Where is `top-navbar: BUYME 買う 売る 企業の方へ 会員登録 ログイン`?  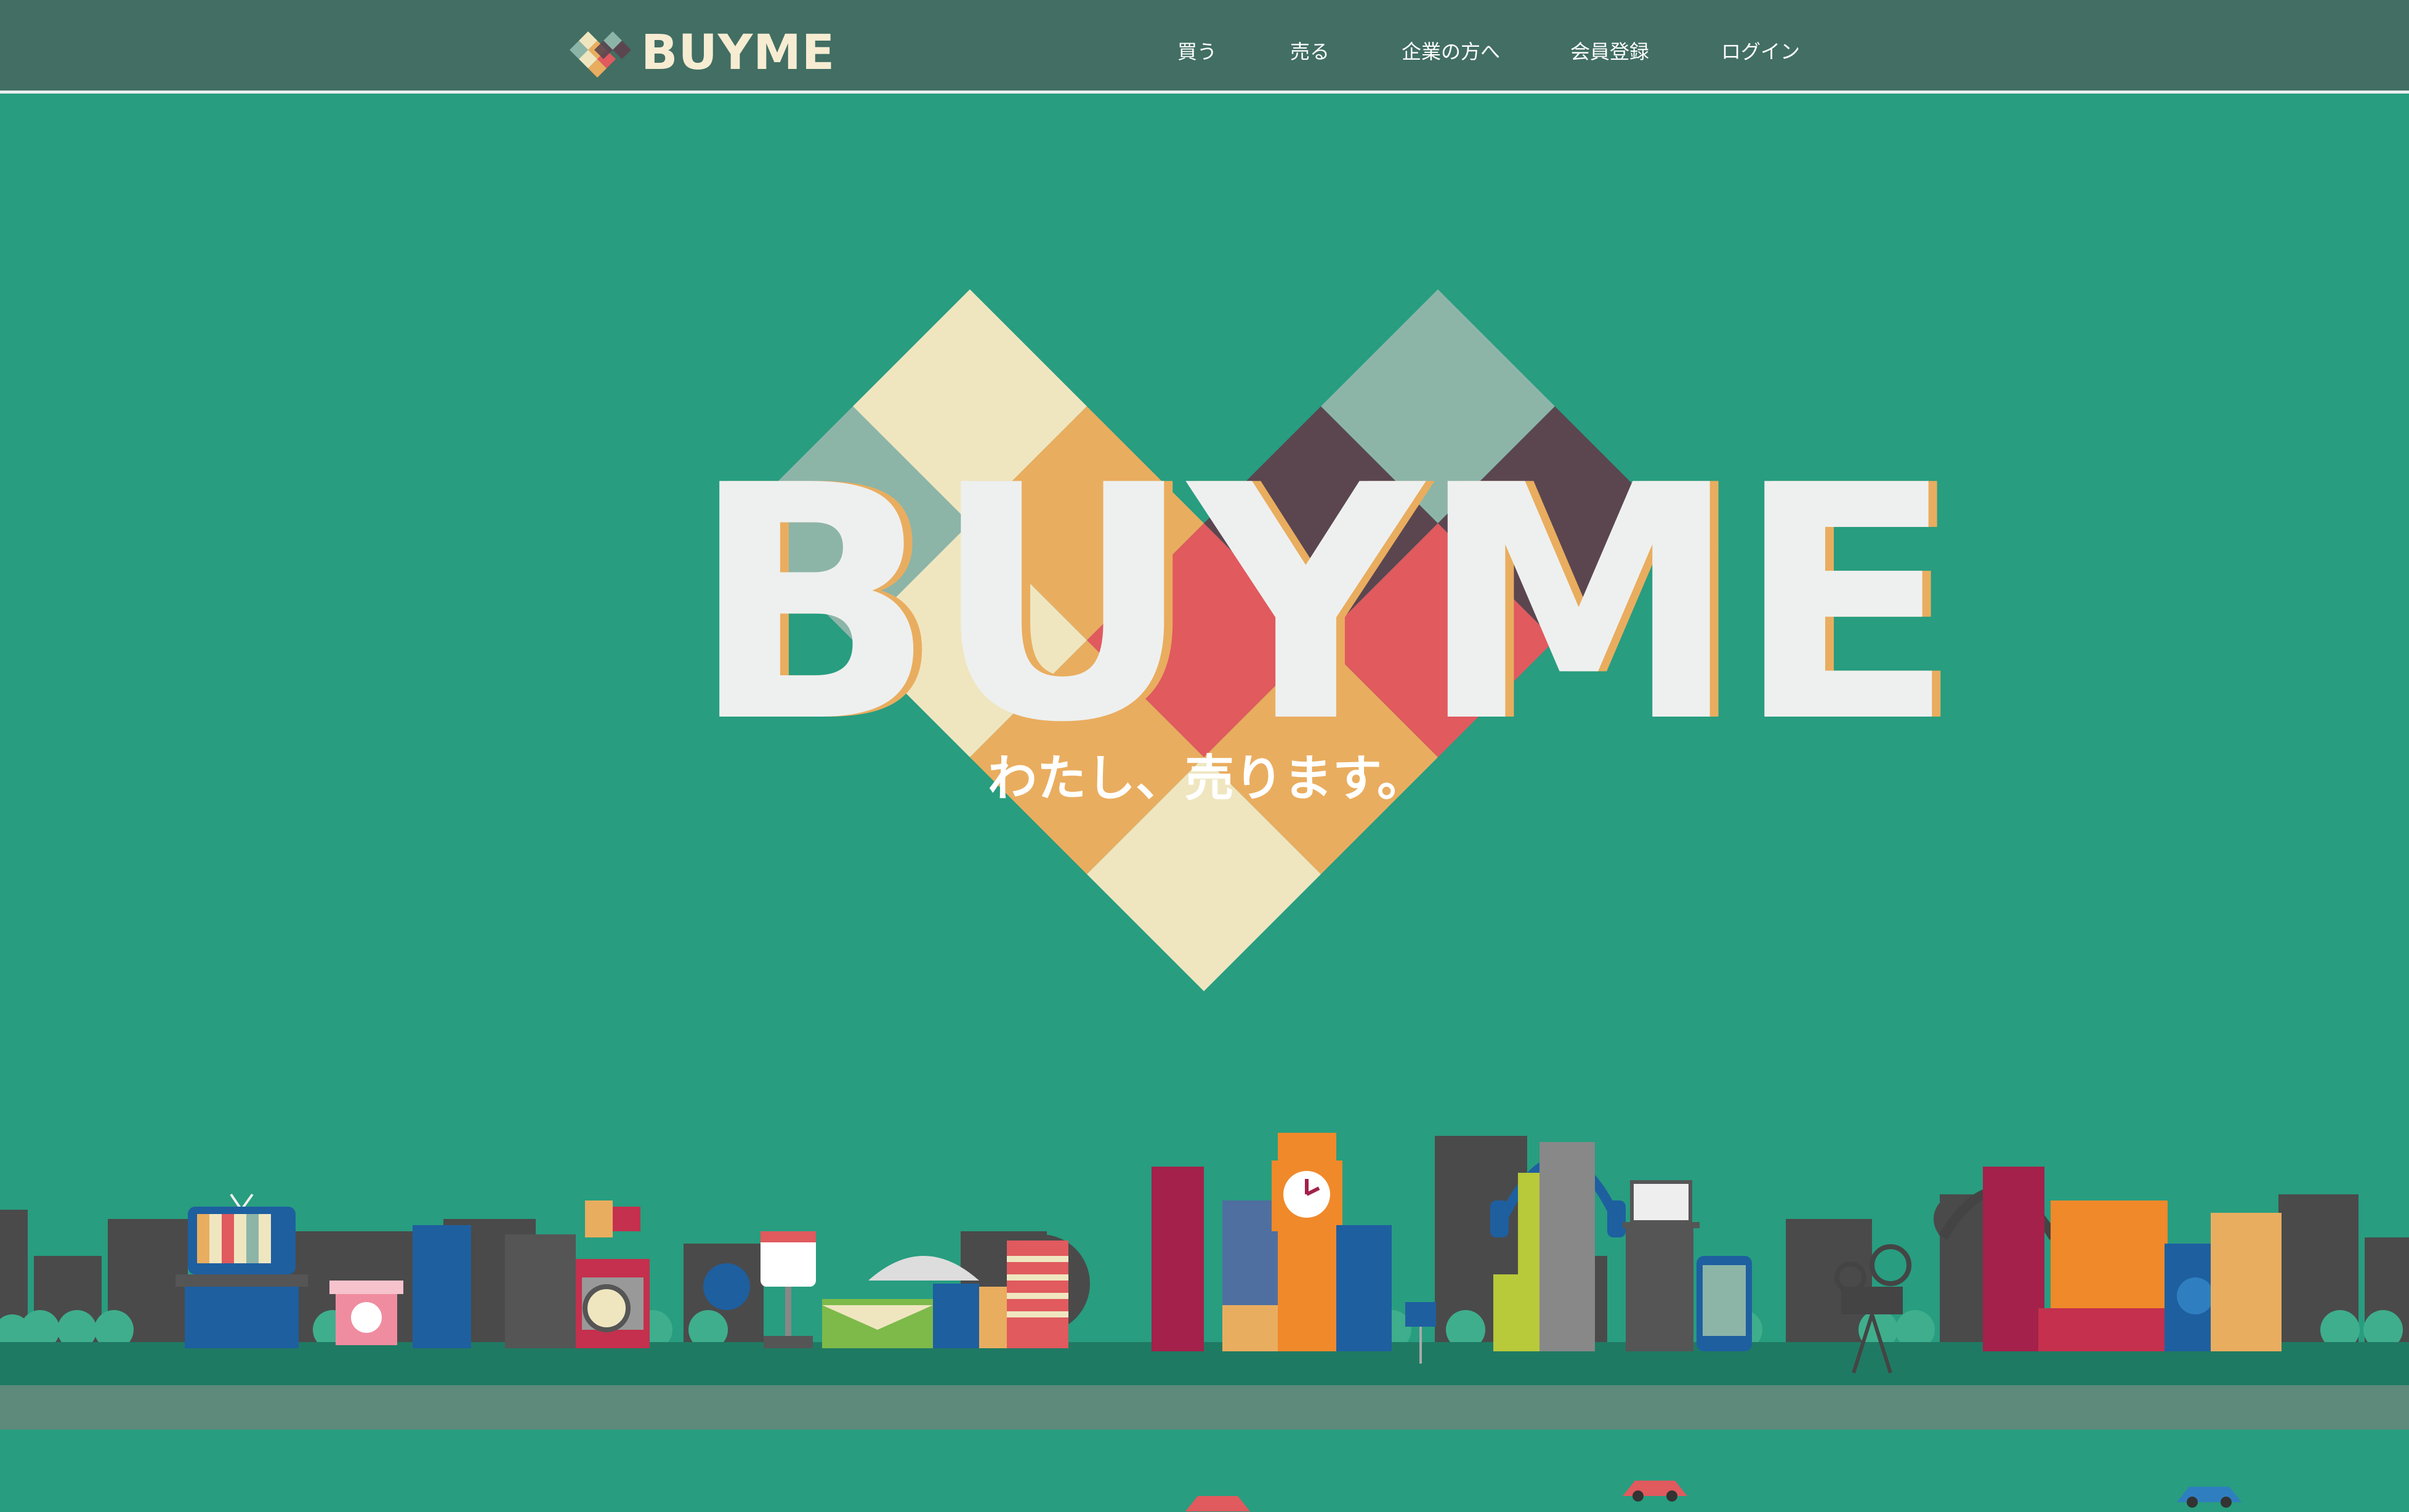
top-navbar: BUYME 買う 売る 企業の方へ 会員登録 ログイン is located at coordinates (1204, 47).